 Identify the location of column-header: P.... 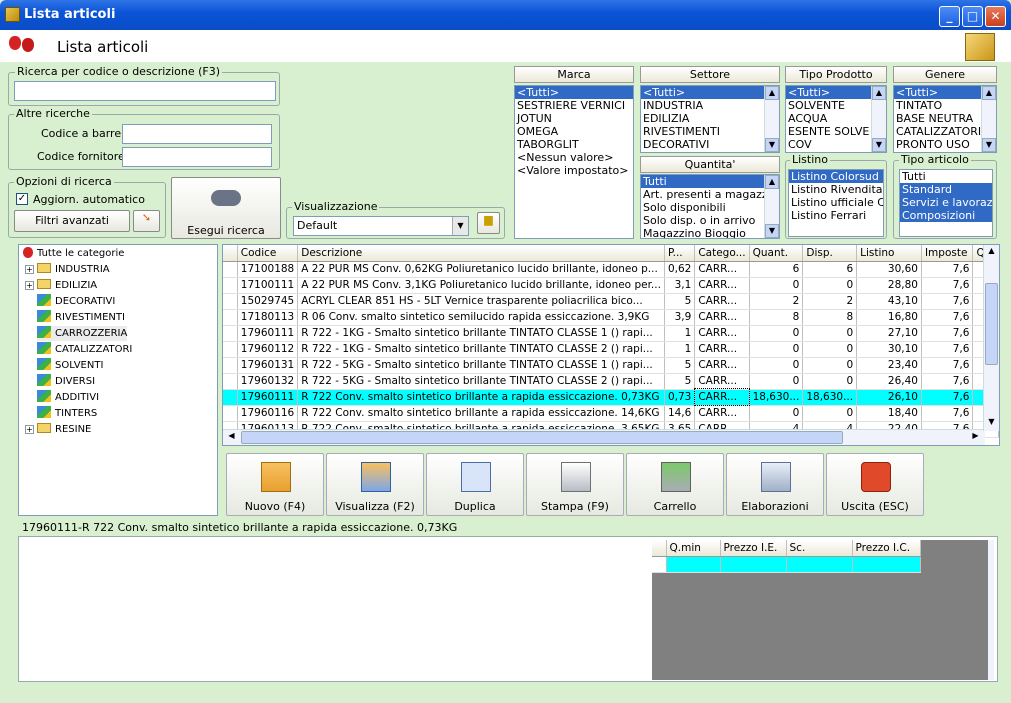
(680, 253).